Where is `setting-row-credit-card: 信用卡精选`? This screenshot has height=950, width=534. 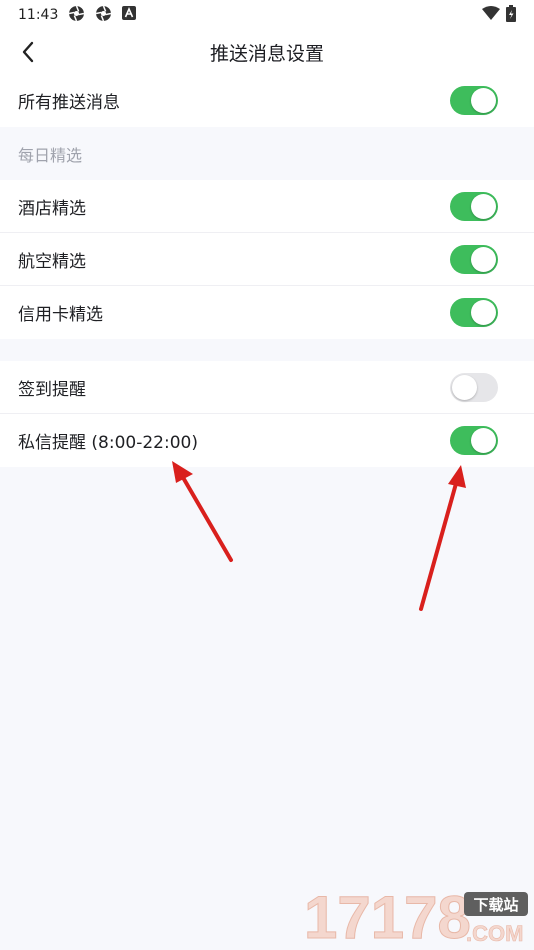 setting-row-credit-card: 信用卡精选 is located at coordinates (267, 312).